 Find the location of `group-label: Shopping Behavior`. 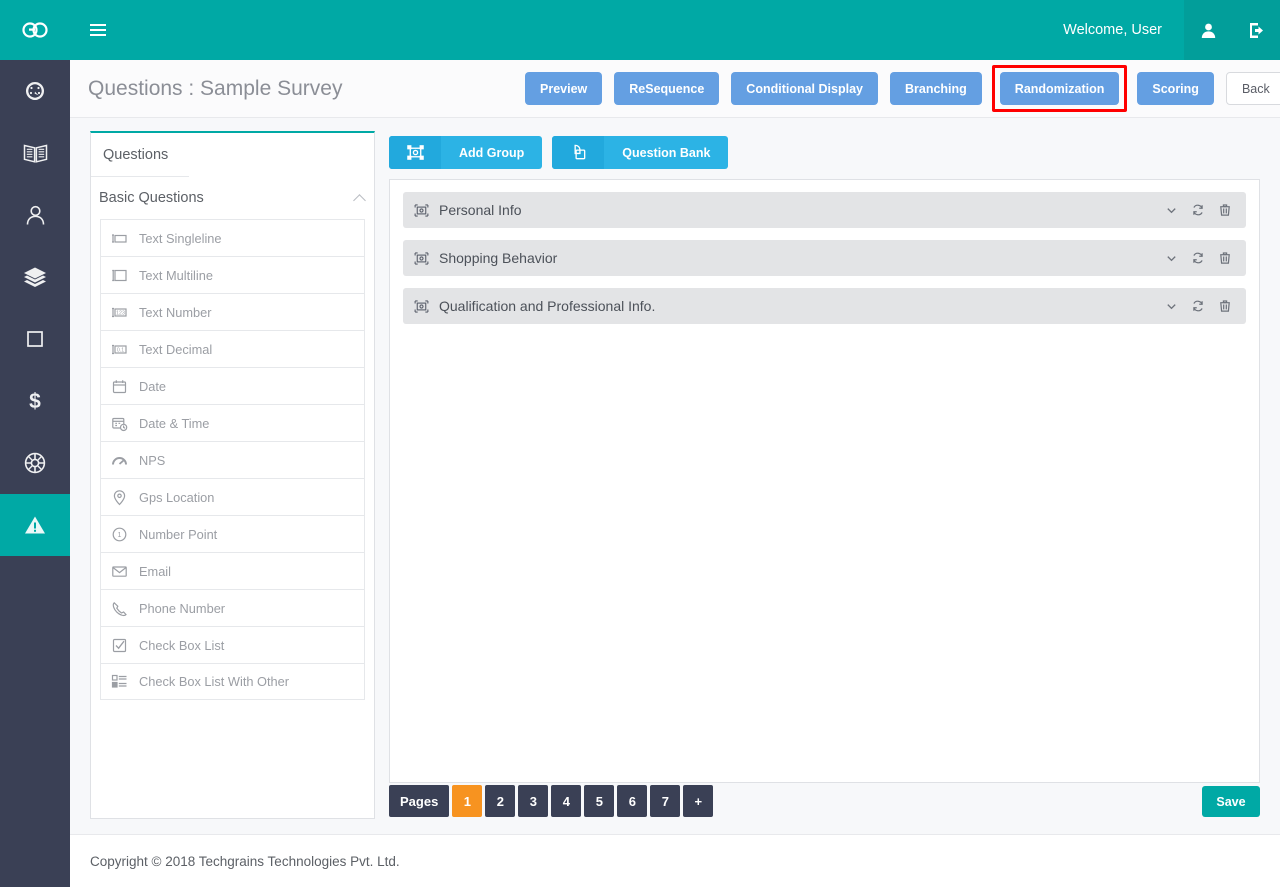

group-label: Shopping Behavior is located at coordinates (498, 258).